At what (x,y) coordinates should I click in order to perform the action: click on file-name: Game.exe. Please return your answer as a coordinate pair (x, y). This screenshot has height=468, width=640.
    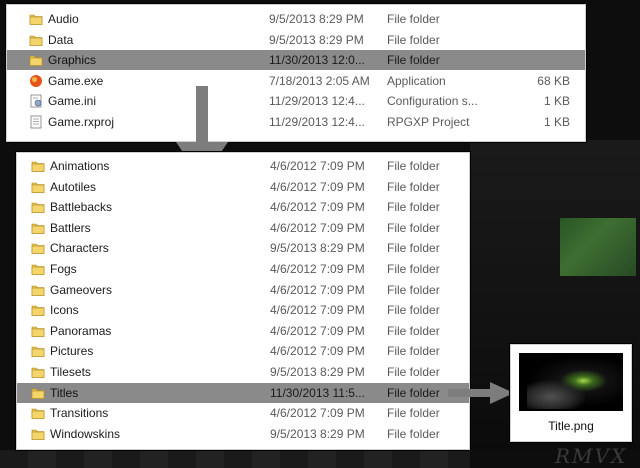
    Looking at the image, I should click on (76, 80).